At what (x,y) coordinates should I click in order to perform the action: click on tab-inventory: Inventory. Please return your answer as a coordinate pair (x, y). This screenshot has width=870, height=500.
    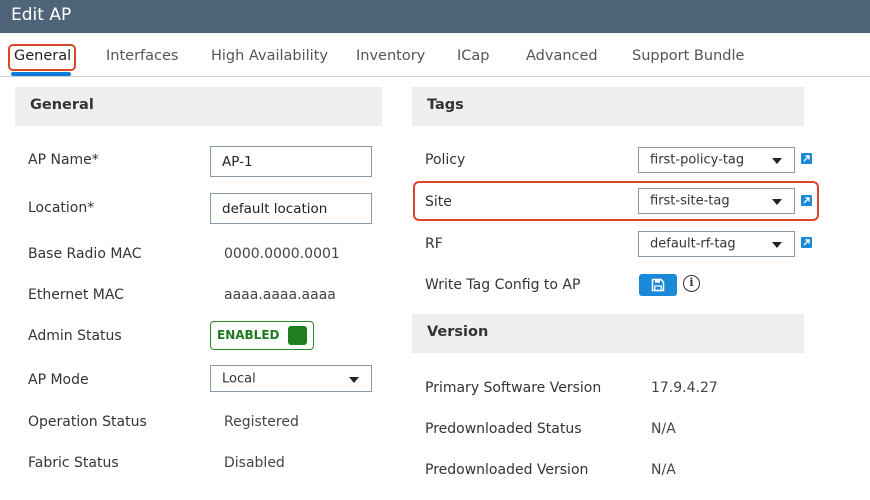
    Looking at the image, I should click on (390, 56).